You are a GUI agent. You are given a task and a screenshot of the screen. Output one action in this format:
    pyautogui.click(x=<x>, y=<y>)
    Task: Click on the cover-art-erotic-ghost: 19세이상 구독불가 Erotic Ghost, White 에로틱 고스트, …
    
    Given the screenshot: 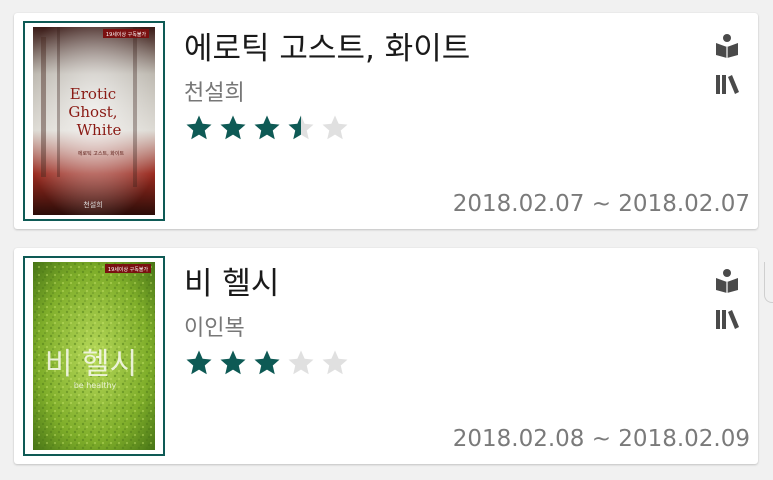 What is the action you would take?
    pyautogui.click(x=94, y=121)
    